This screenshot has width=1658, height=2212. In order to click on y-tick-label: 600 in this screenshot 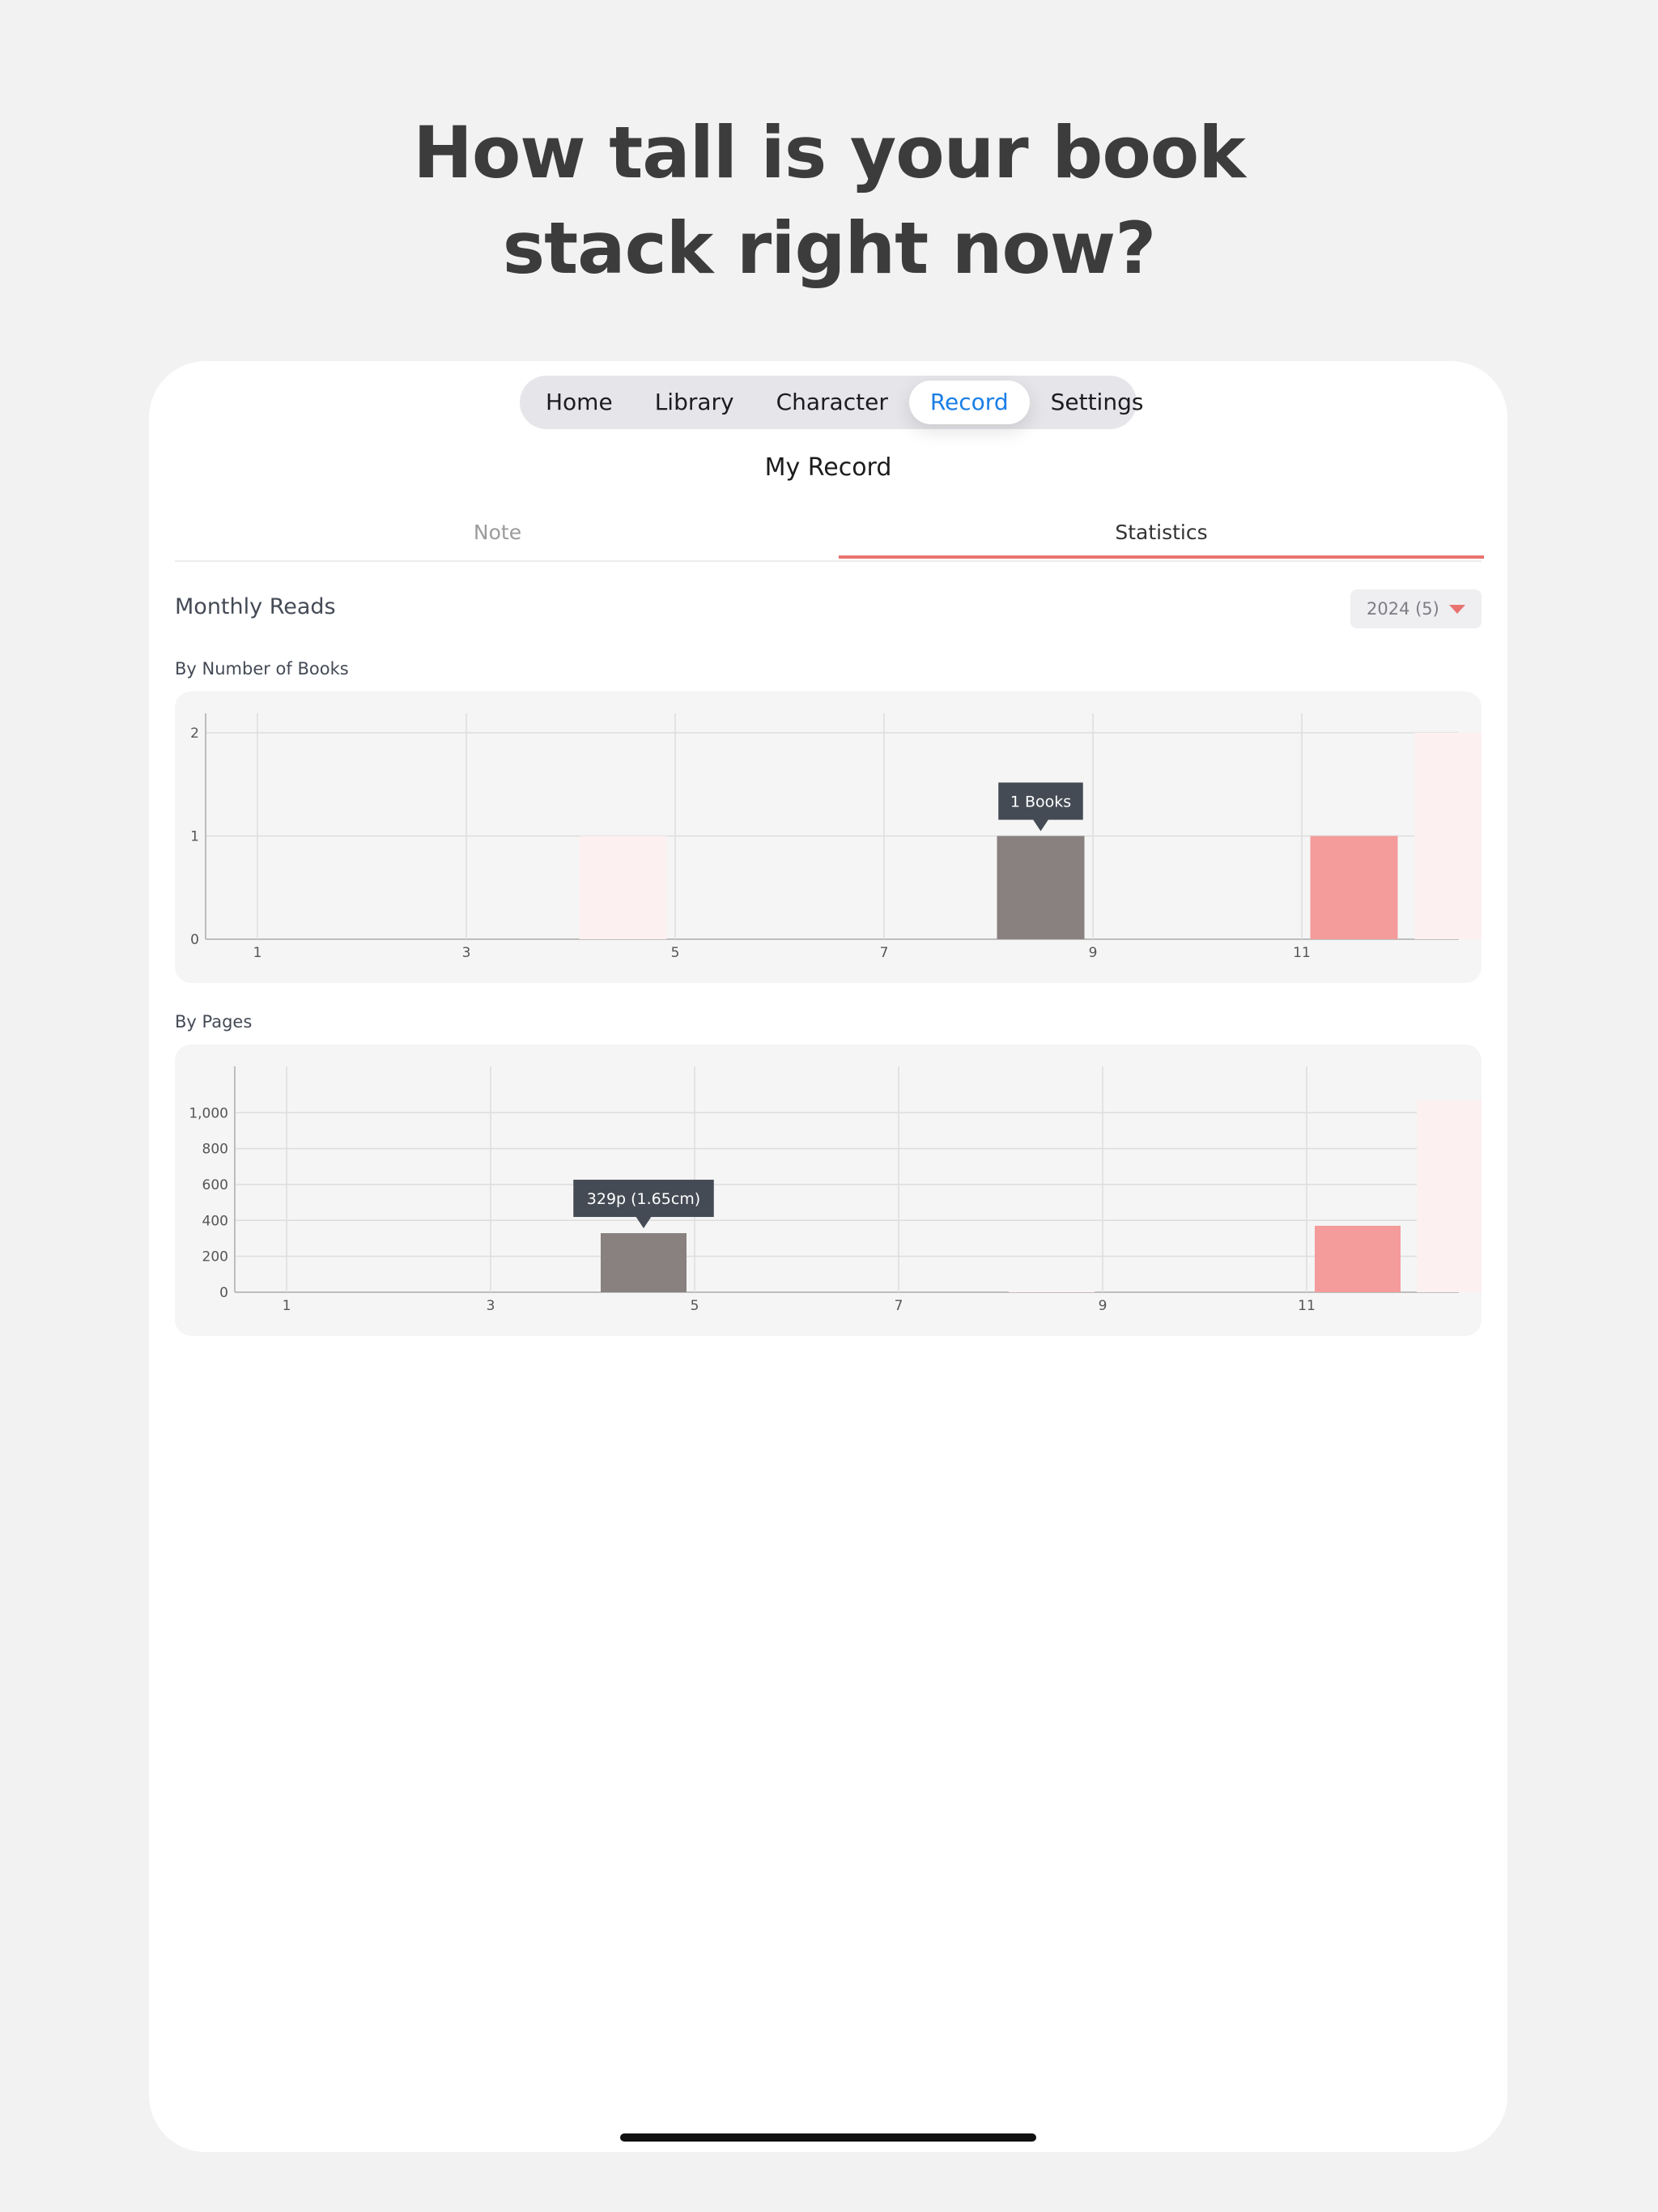, I will do `click(215, 1185)`.